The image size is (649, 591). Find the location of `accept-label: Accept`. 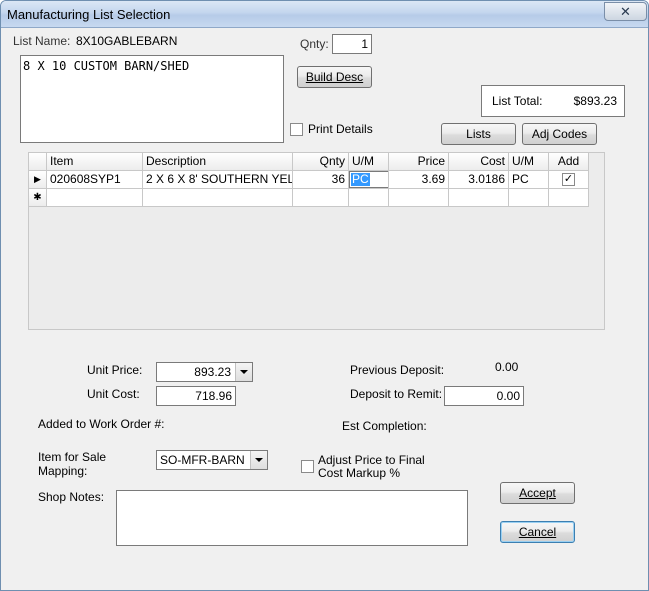

accept-label: Accept is located at coordinates (537, 493).